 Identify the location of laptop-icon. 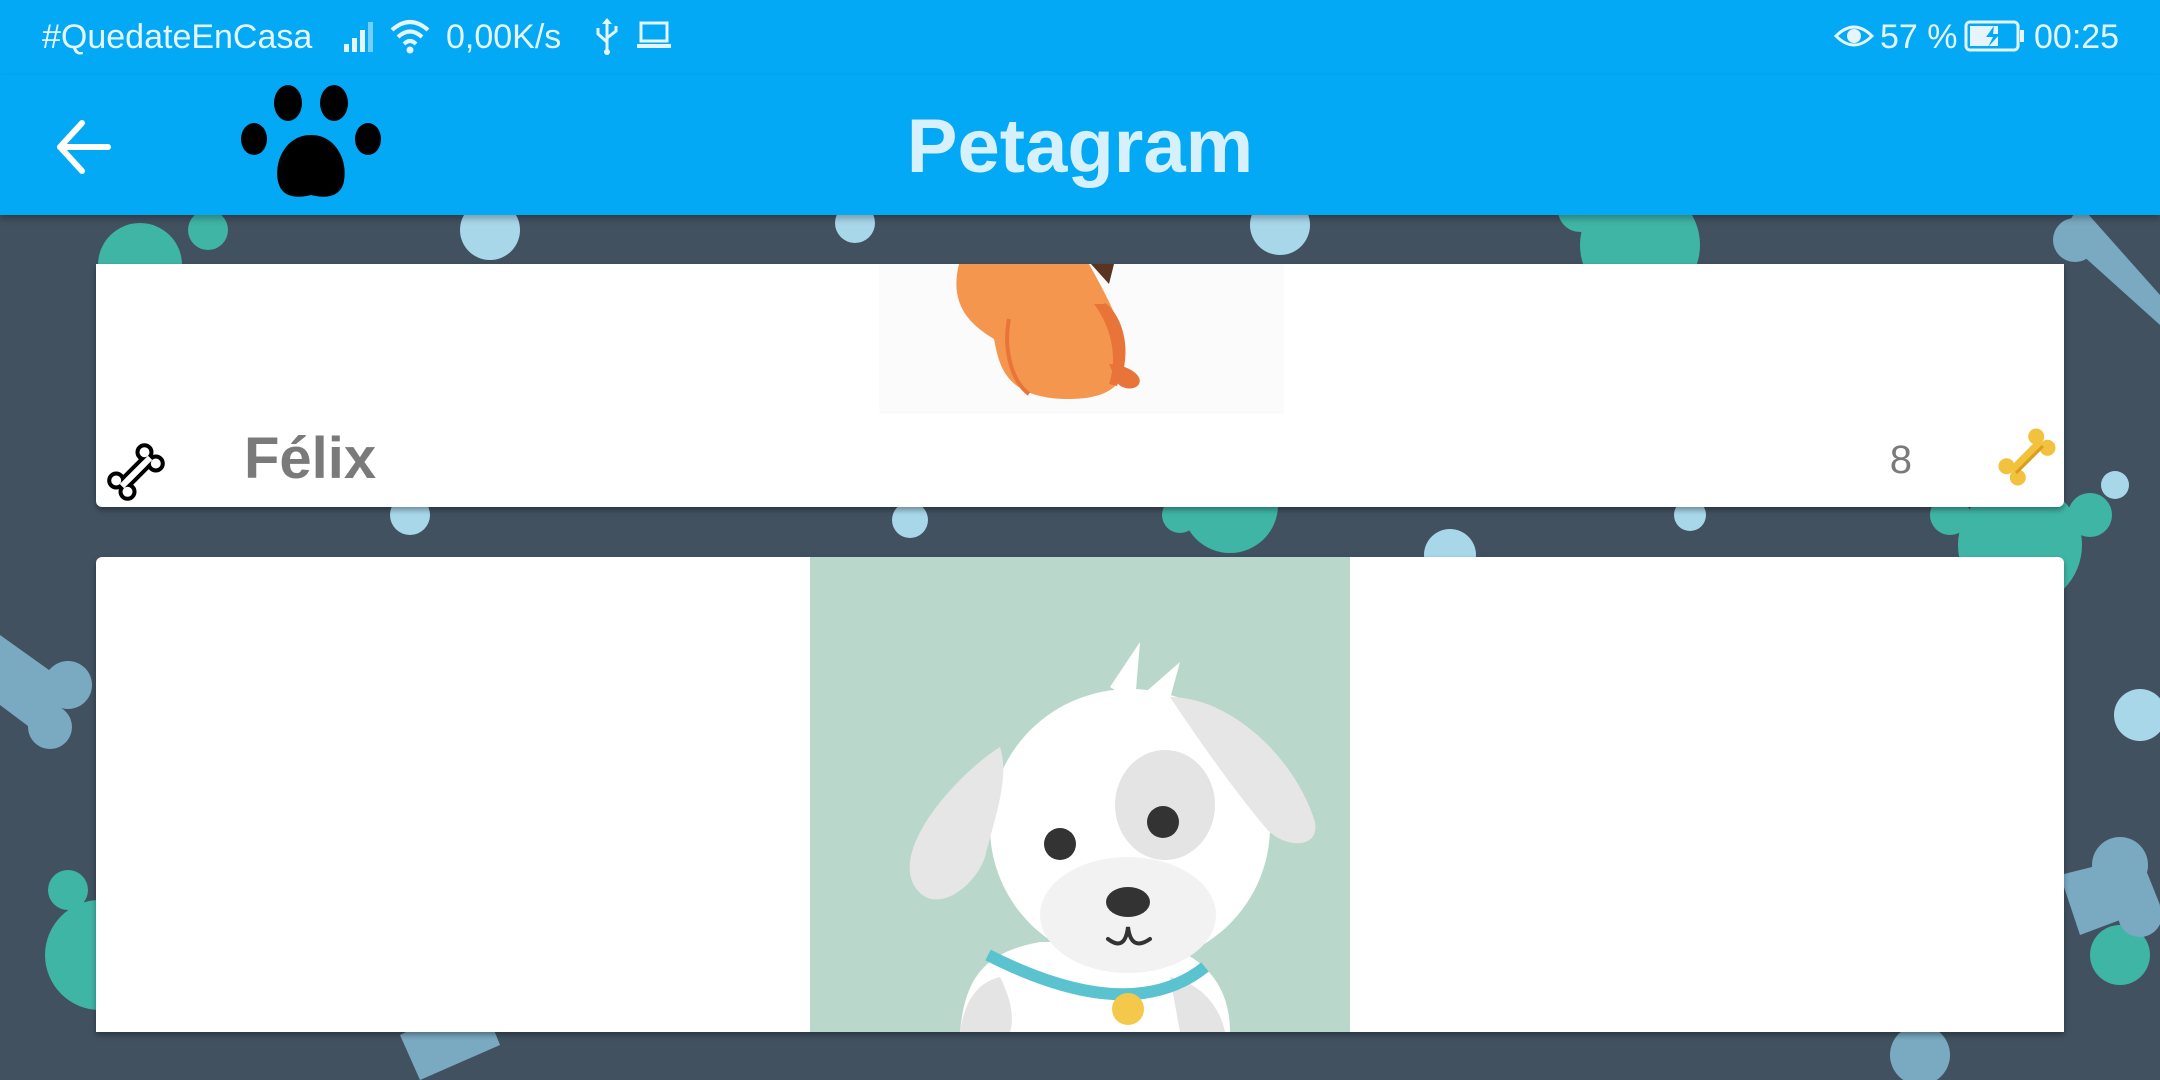
(654, 34).